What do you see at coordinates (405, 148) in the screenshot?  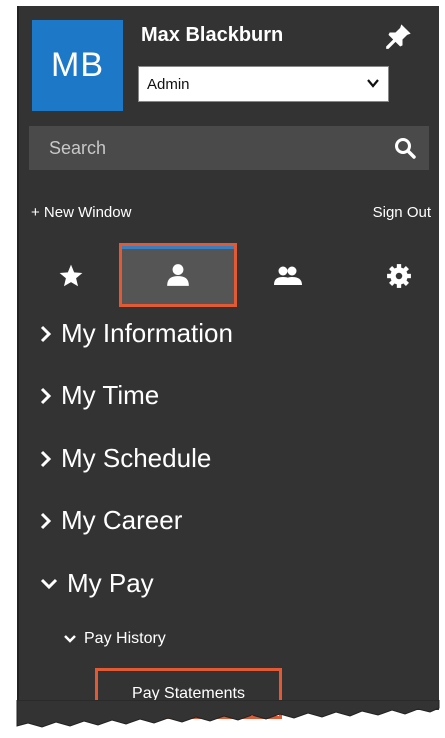 I see `search-icon` at bounding box center [405, 148].